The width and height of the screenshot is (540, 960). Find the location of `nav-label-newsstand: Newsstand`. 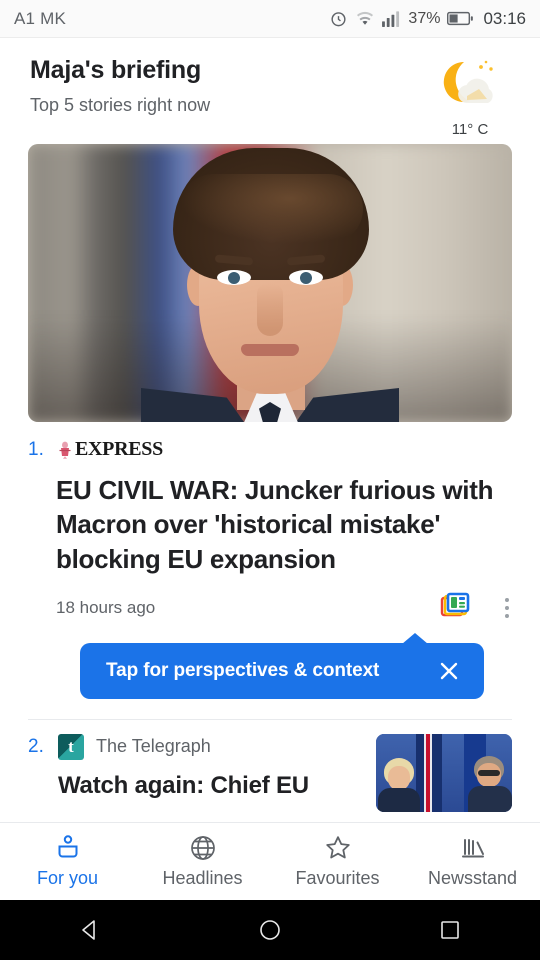

nav-label-newsstand: Newsstand is located at coordinates (472, 878).